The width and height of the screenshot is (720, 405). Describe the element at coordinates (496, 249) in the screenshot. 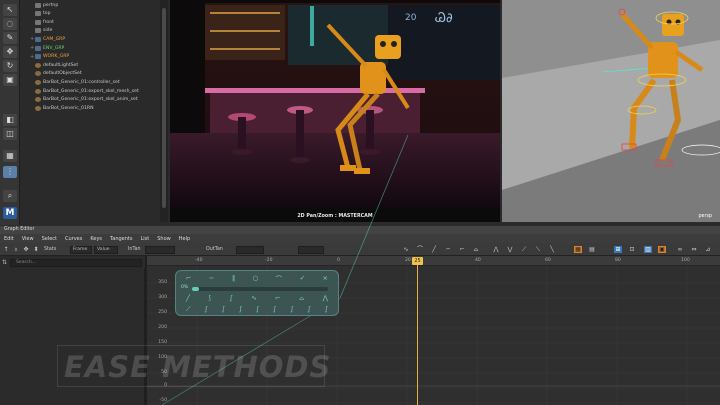

I see `break-tangent-icon: ⋀` at that location.